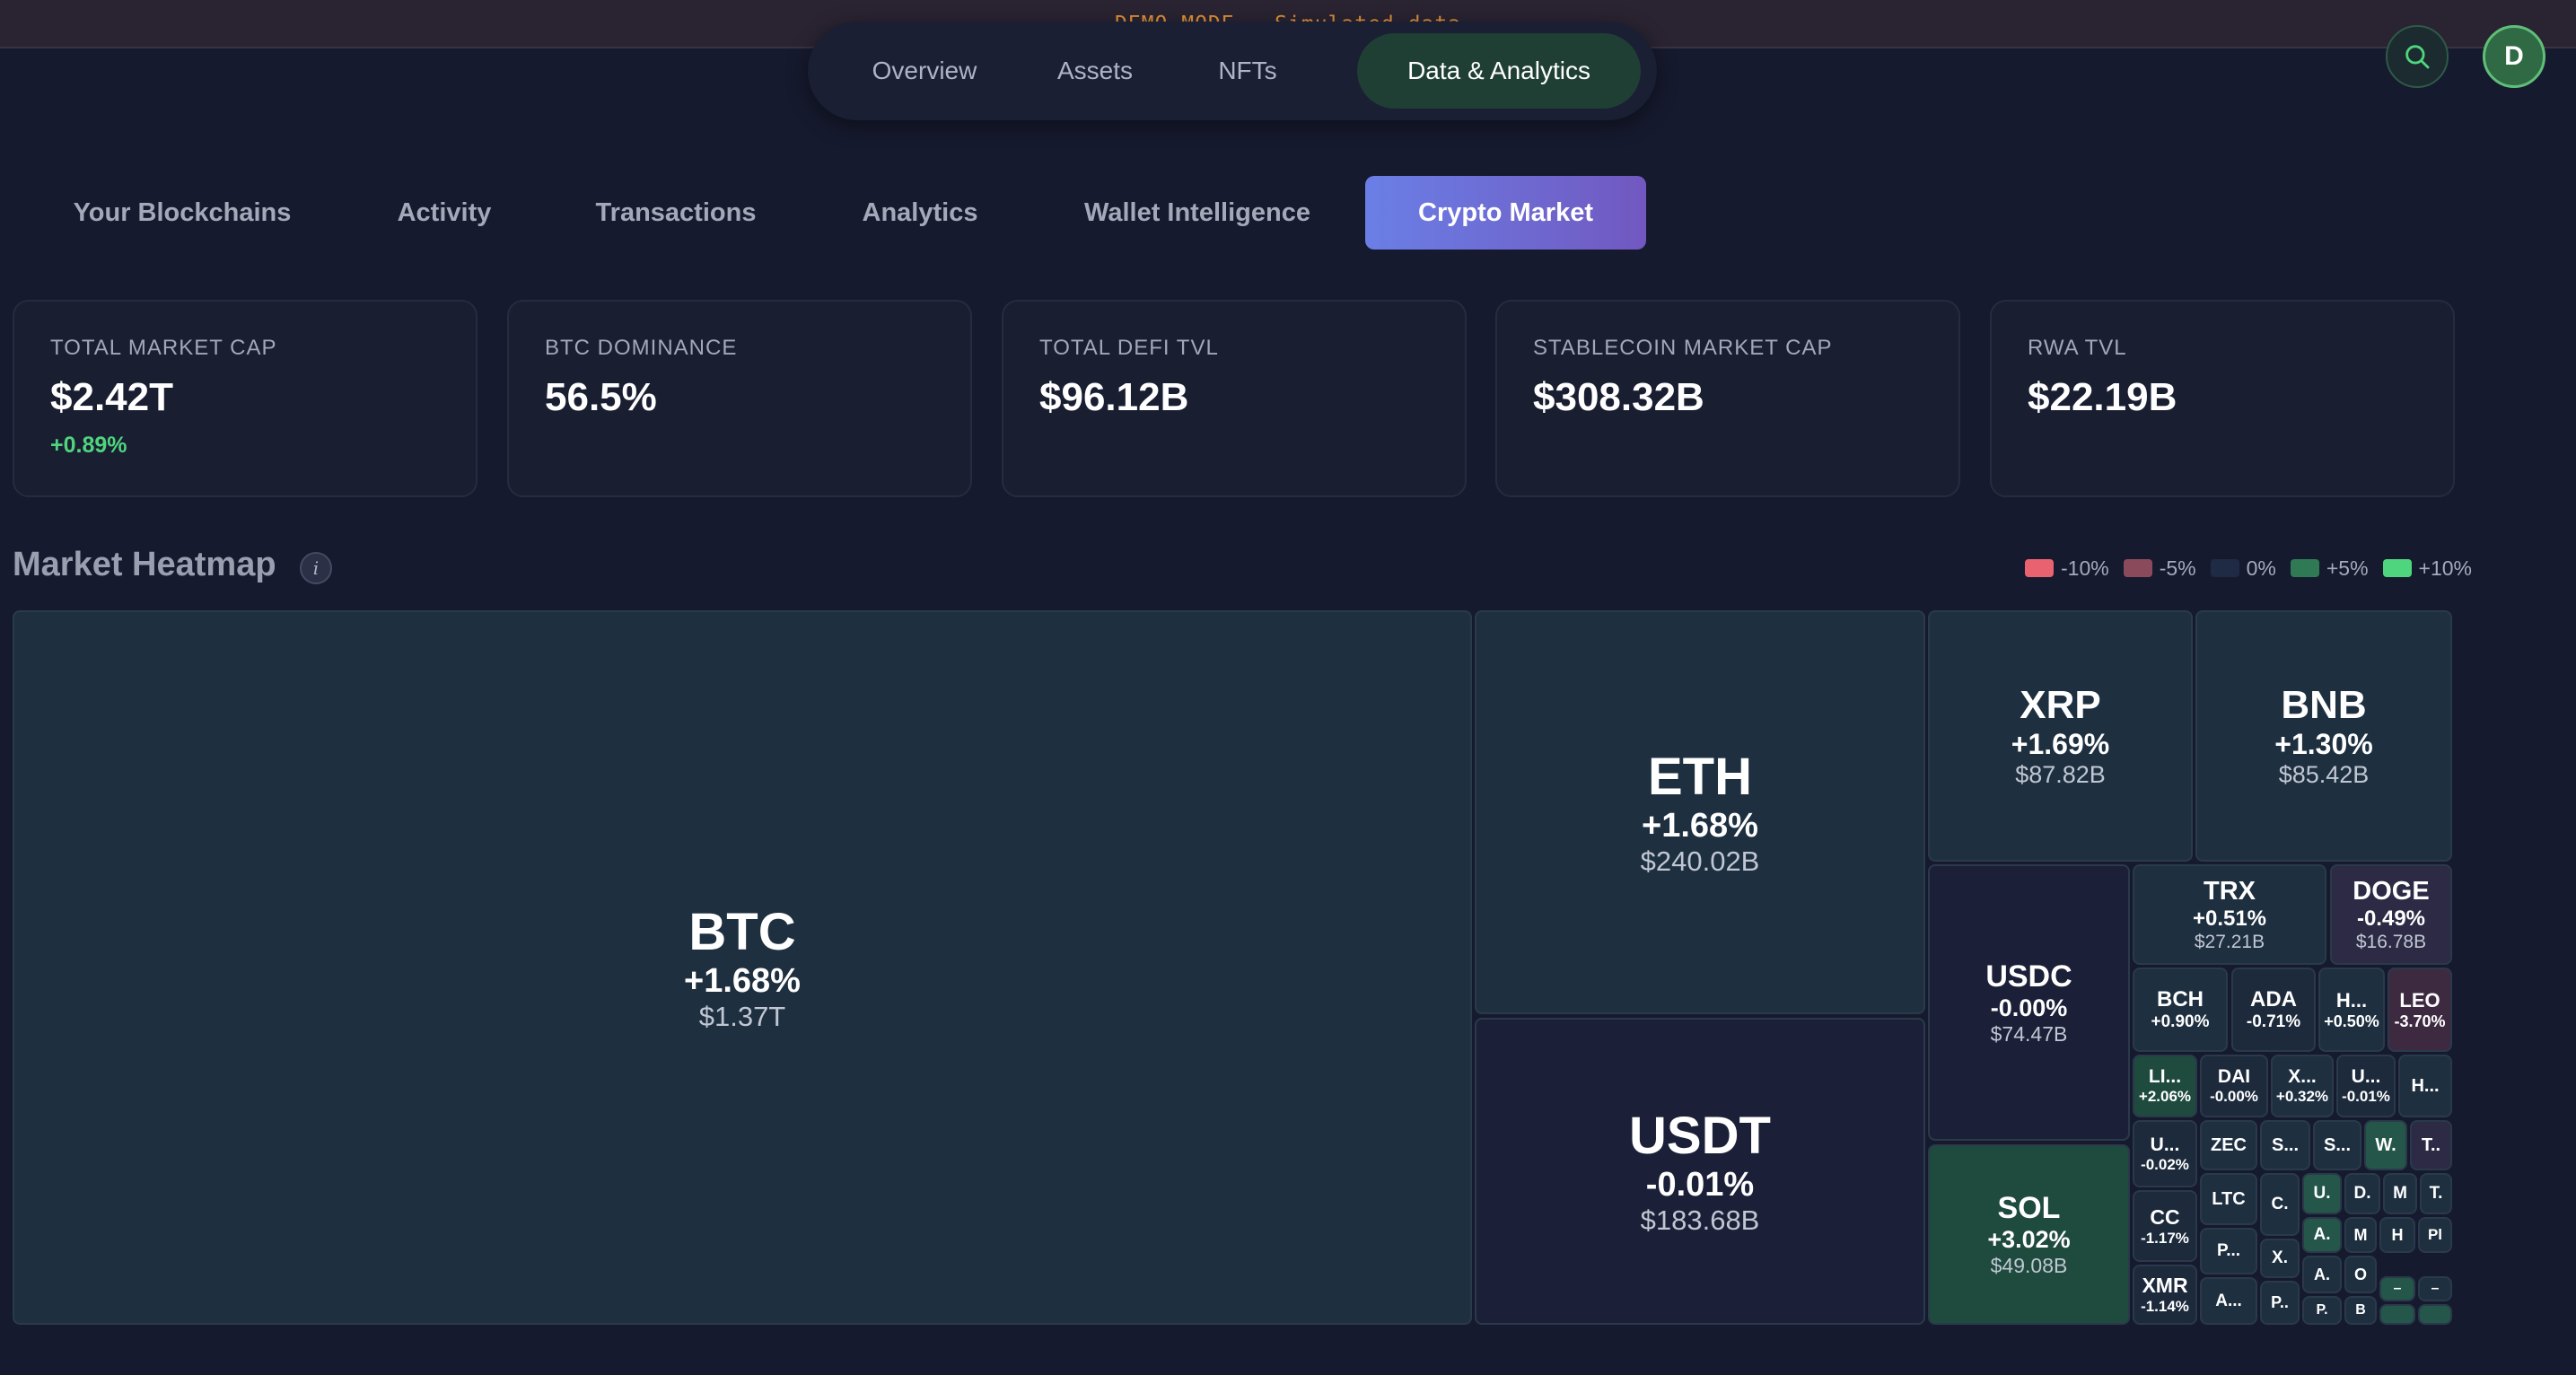 Image resolution: width=2576 pixels, height=1375 pixels. What do you see at coordinates (2431, 1145) in the screenshot?
I see `heatmap-tile-t: T..` at bounding box center [2431, 1145].